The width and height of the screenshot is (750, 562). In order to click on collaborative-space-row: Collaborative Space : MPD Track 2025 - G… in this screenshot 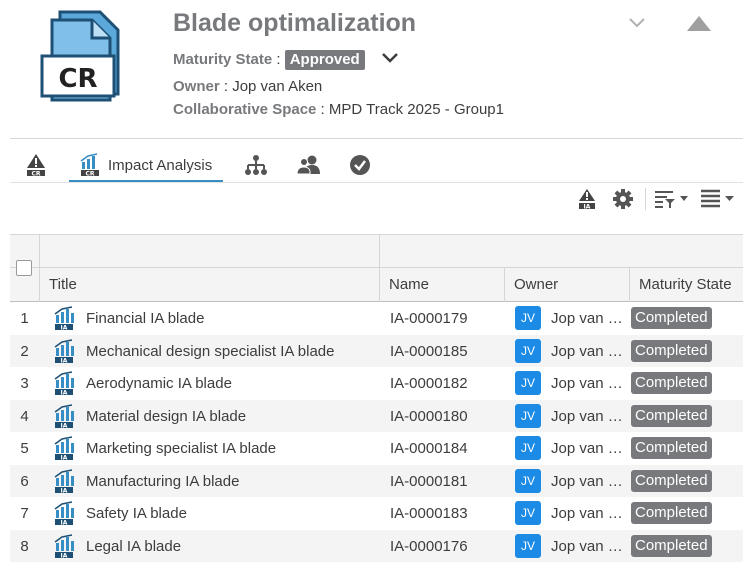, I will do `click(338, 109)`.